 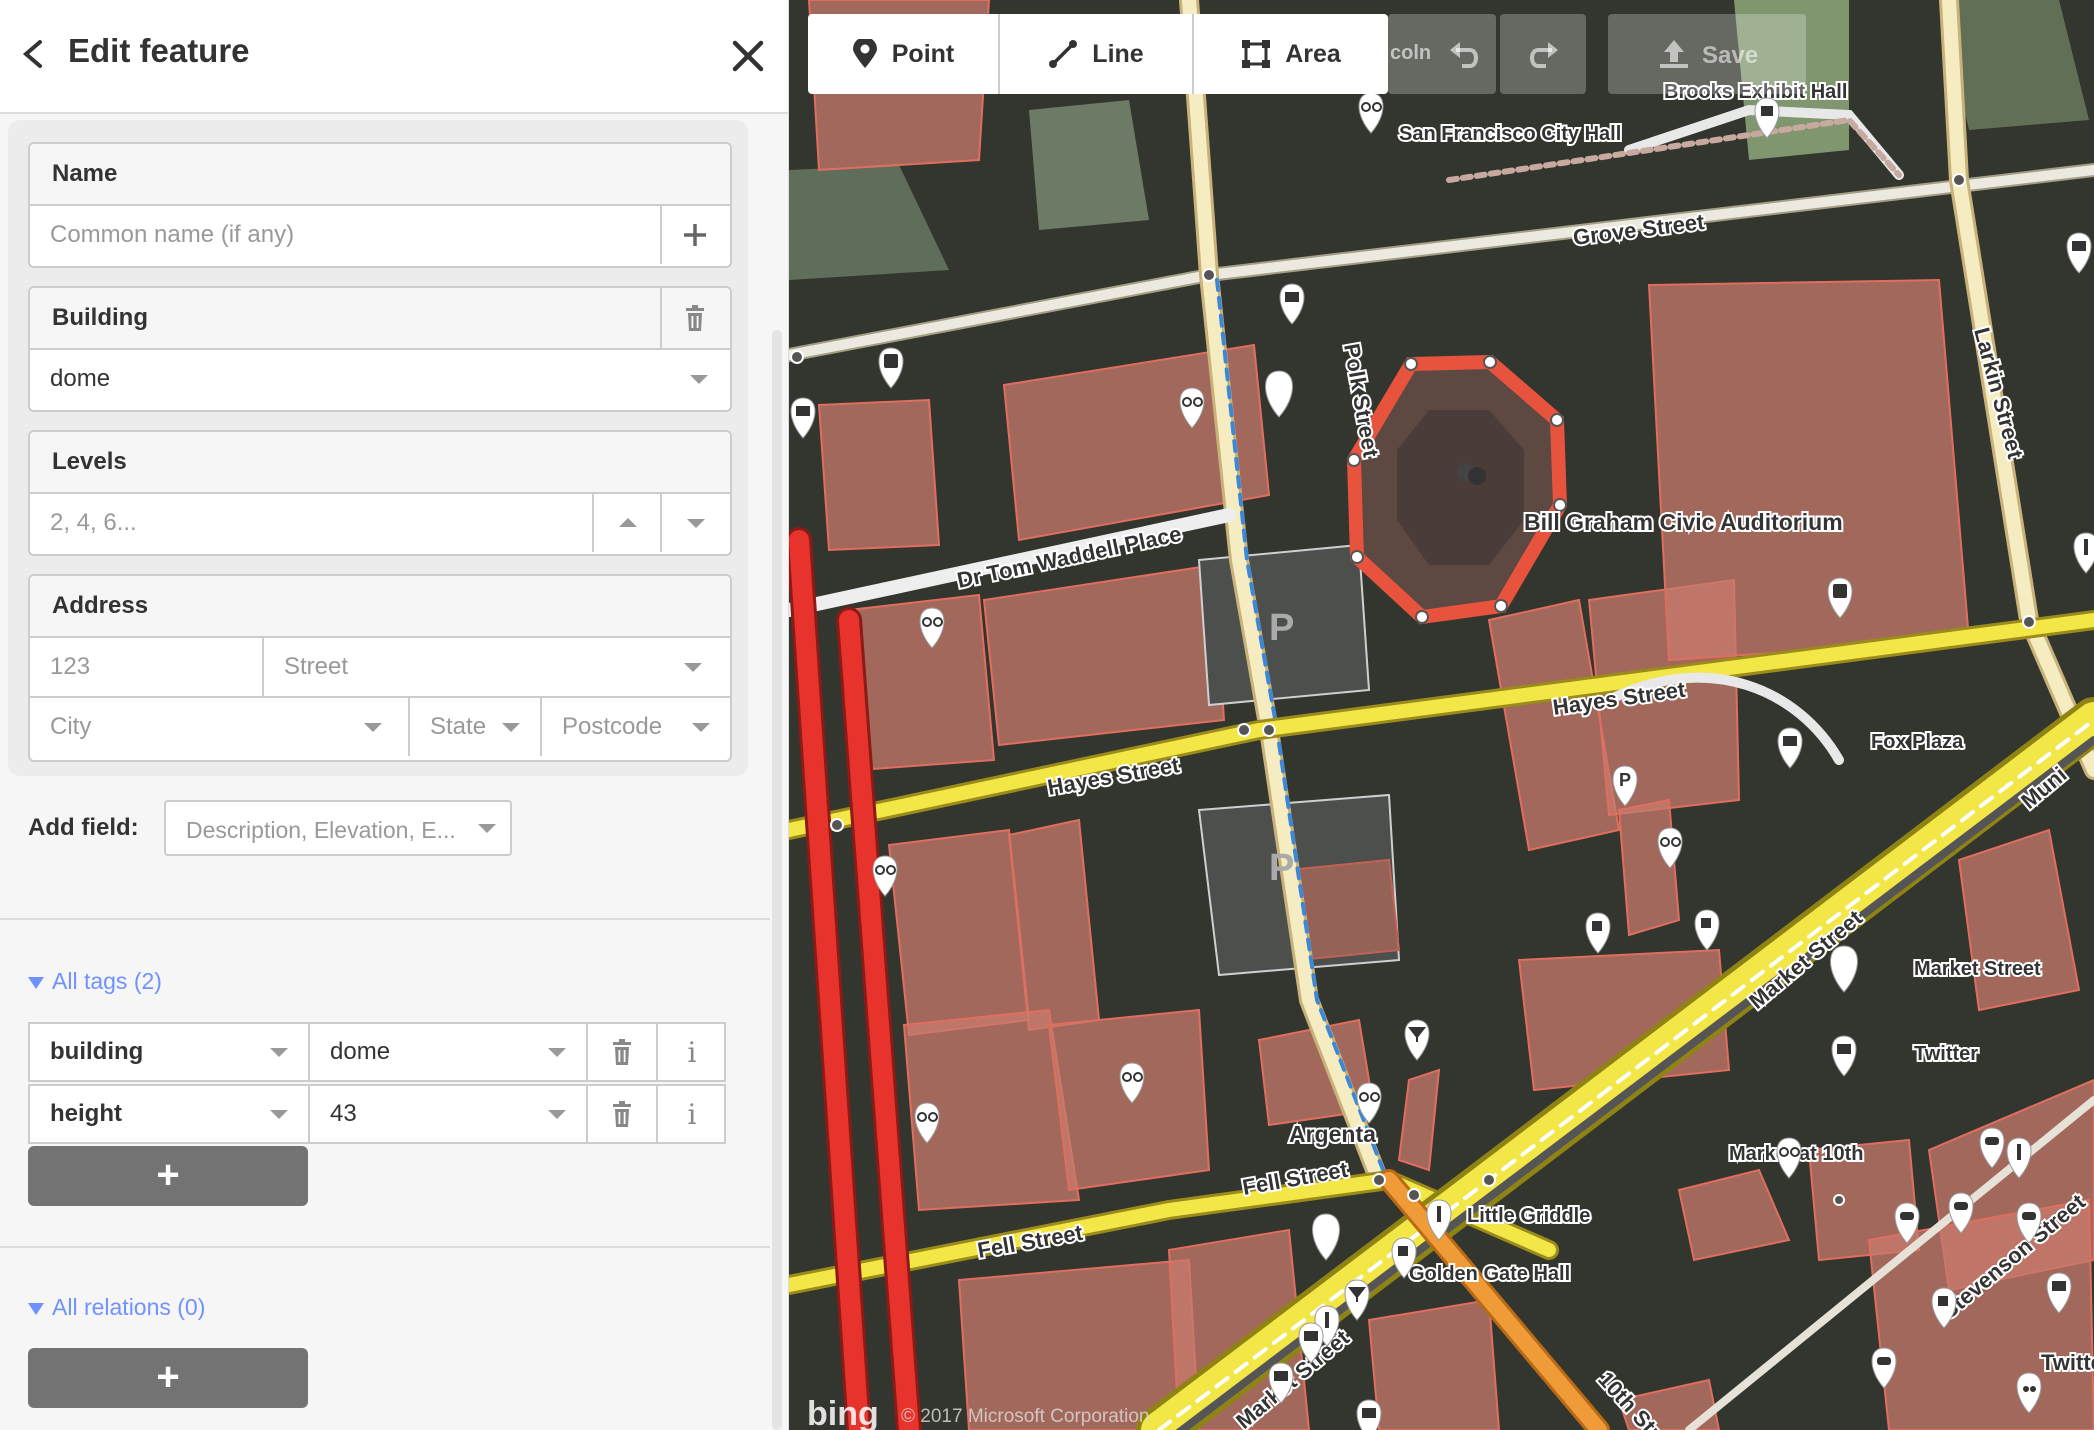 What do you see at coordinates (71, 726) in the screenshot?
I see `city-placeholder: City` at bounding box center [71, 726].